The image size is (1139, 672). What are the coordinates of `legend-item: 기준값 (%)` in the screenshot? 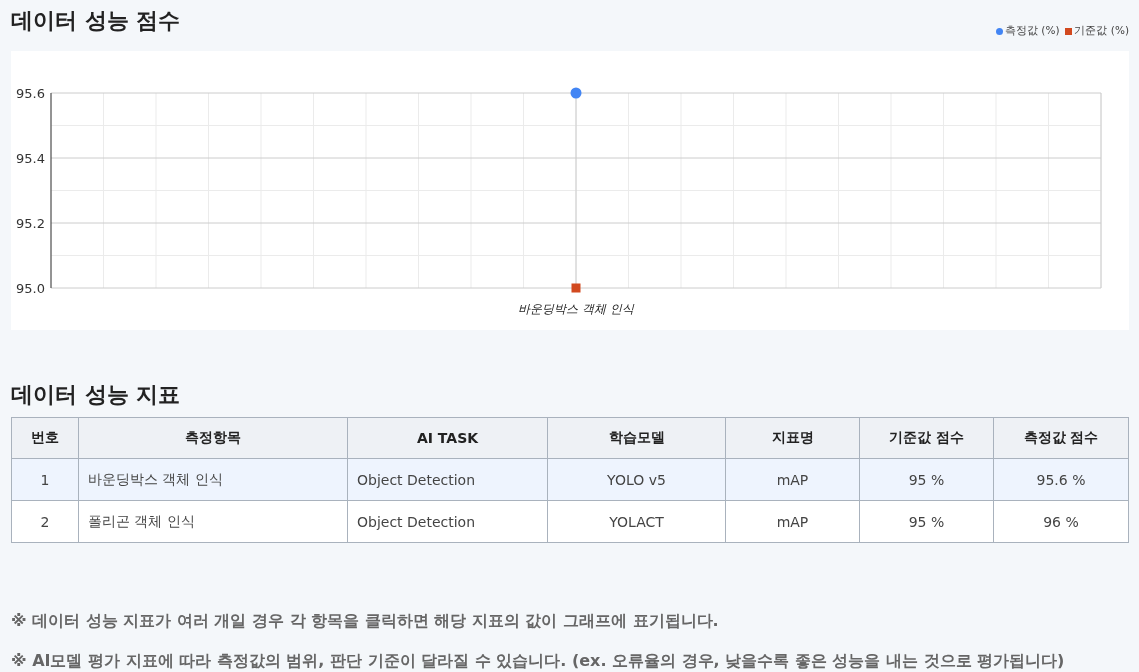 It's located at (1097, 31).